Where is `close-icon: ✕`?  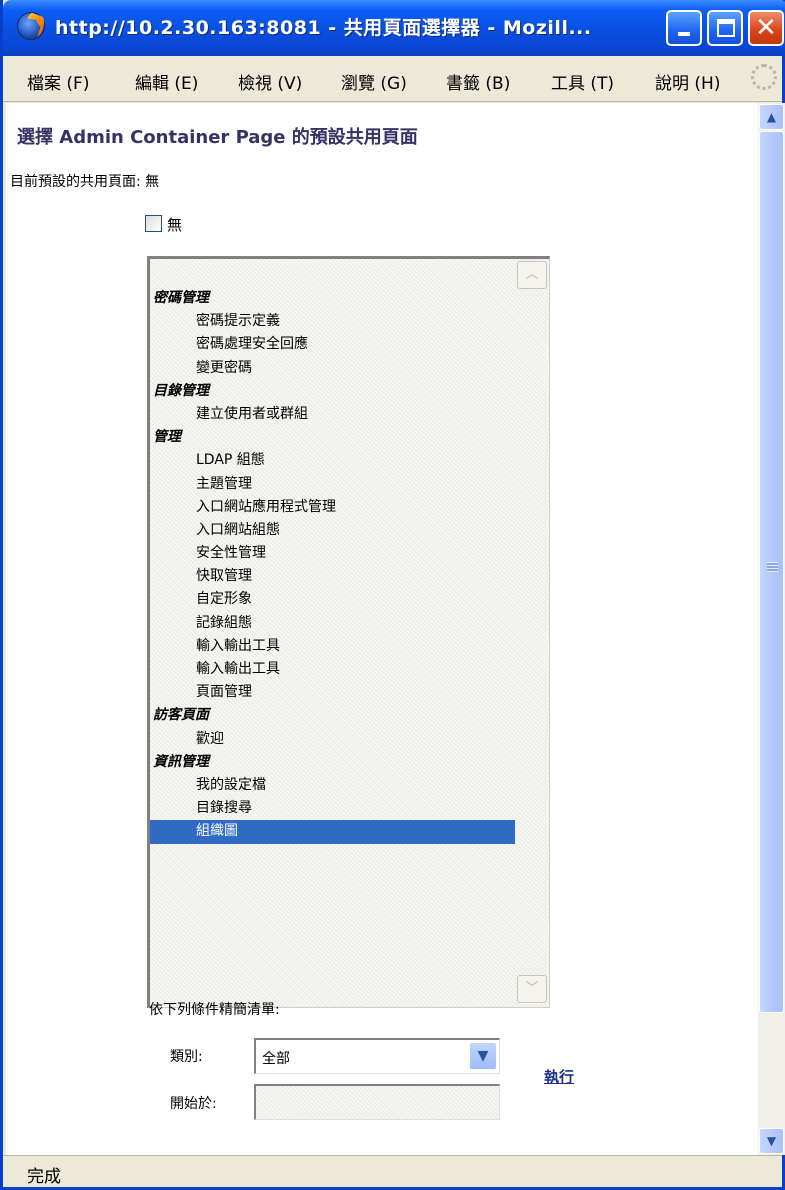
close-icon: ✕ is located at coordinates (766, 28).